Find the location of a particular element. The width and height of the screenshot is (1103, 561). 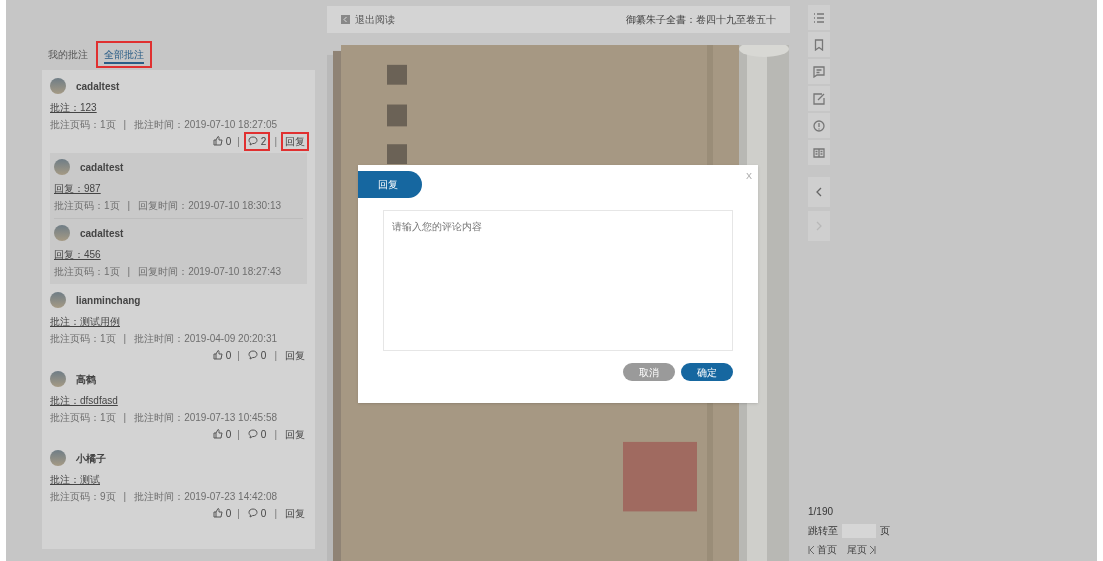

timestamp-text: 回复时间：2019-07-10 18:30:13 is located at coordinates (210, 206).